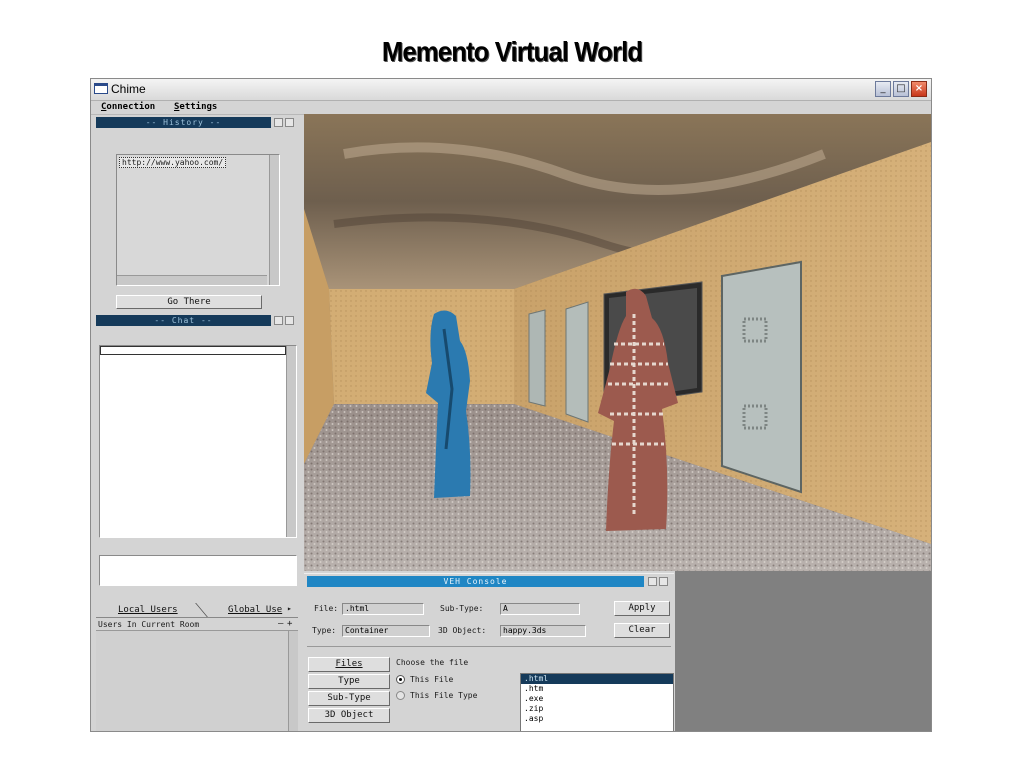 Image resolution: width=1024 pixels, height=768 pixels. Describe the element at coordinates (197, 680) in the screenshot. I see `users-list` at that location.